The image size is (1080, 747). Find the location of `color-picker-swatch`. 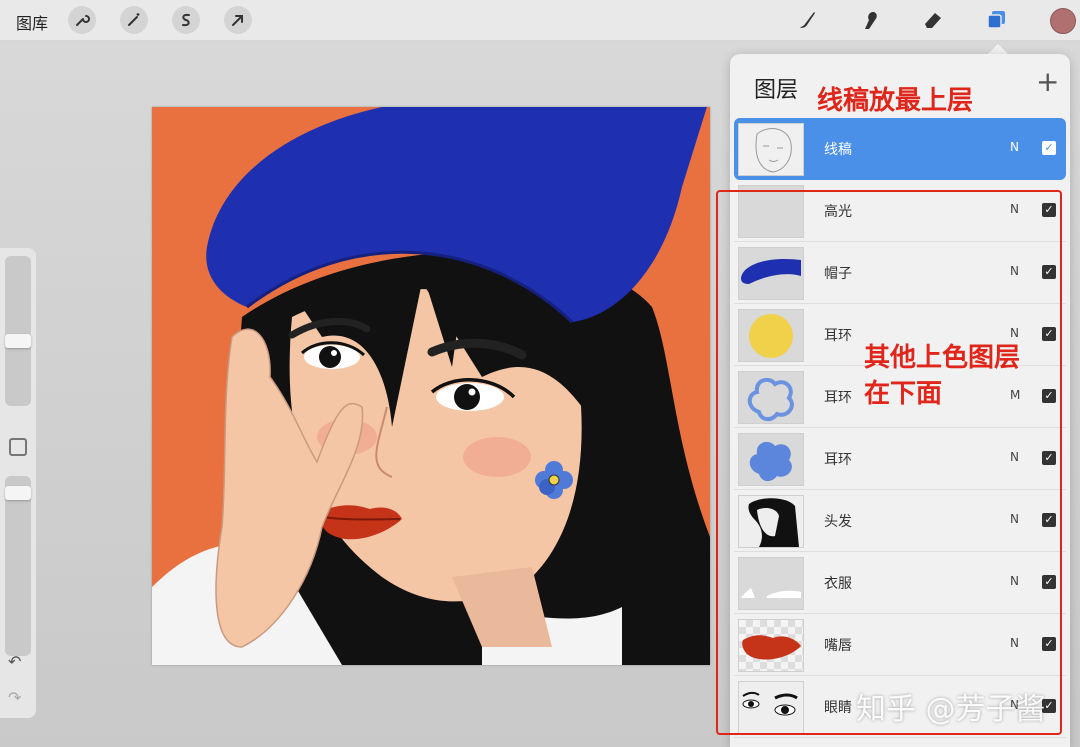

color-picker-swatch is located at coordinates (1063, 21).